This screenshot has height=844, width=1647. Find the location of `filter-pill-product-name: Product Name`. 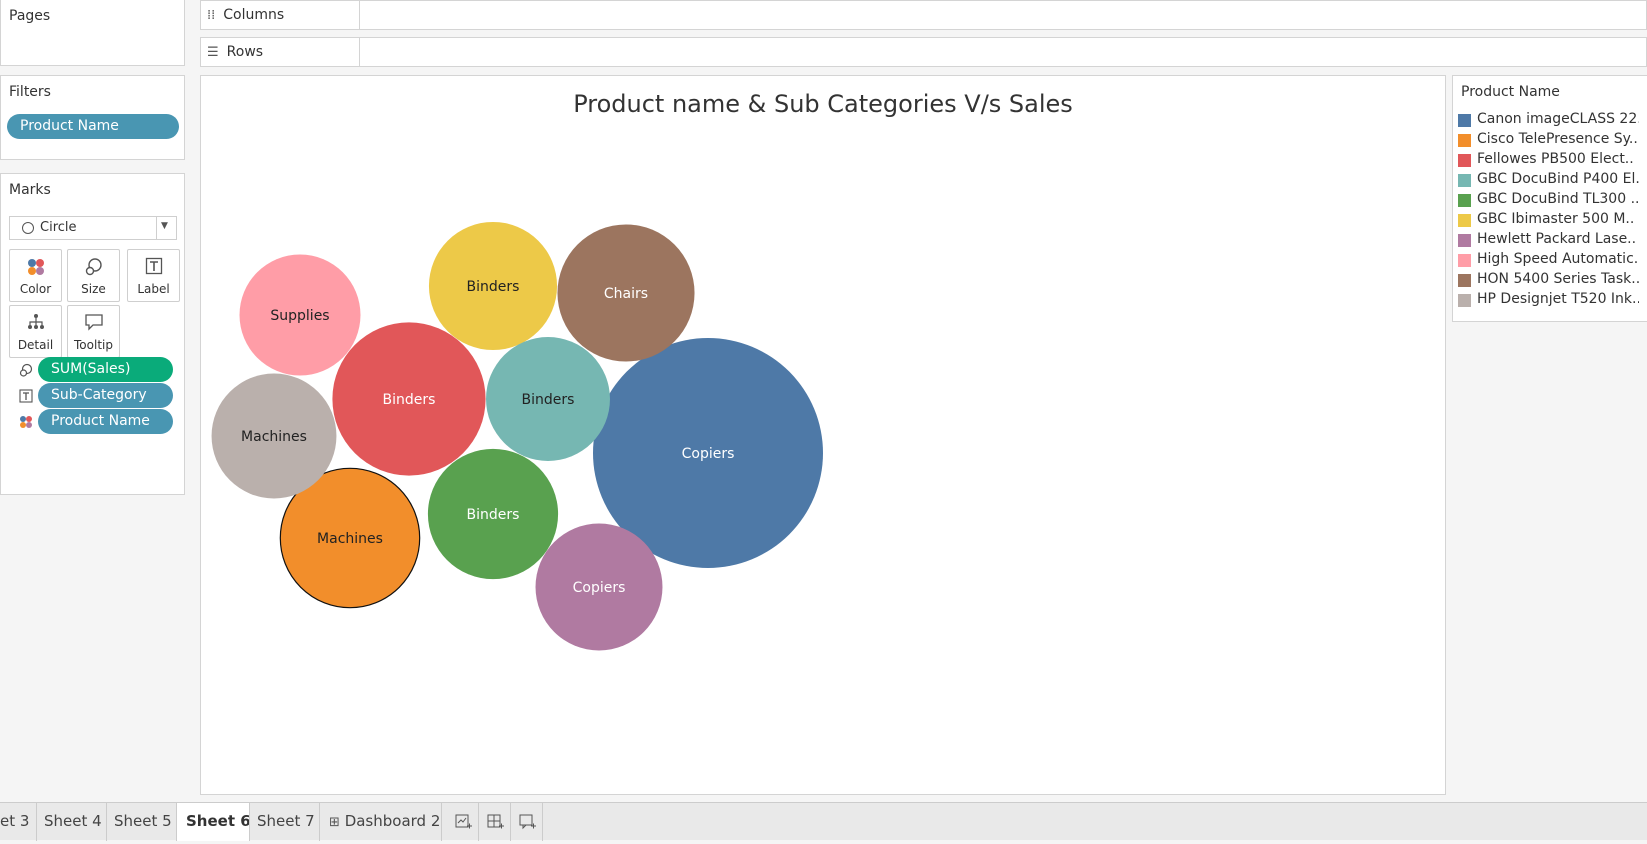

filter-pill-product-name: Product Name is located at coordinates (93, 126).